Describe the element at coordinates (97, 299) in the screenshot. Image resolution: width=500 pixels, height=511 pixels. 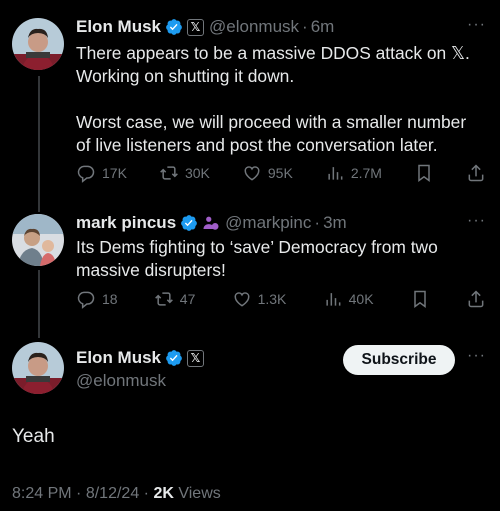
I see `reply-button: 18` at that location.